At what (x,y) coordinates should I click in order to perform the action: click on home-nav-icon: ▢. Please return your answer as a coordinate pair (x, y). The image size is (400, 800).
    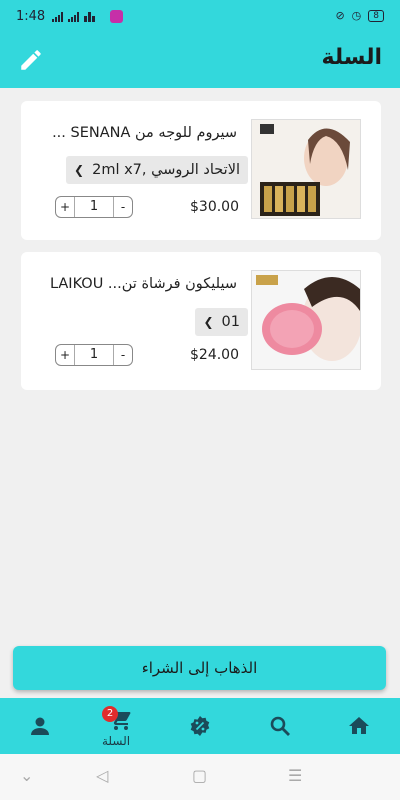
    Looking at the image, I should click on (199, 775).